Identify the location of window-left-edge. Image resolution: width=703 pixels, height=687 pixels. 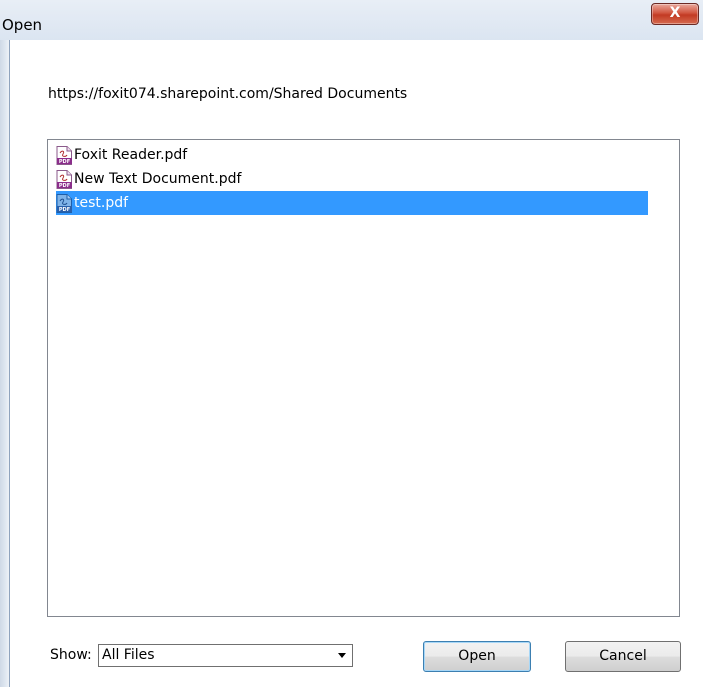
(4, 363).